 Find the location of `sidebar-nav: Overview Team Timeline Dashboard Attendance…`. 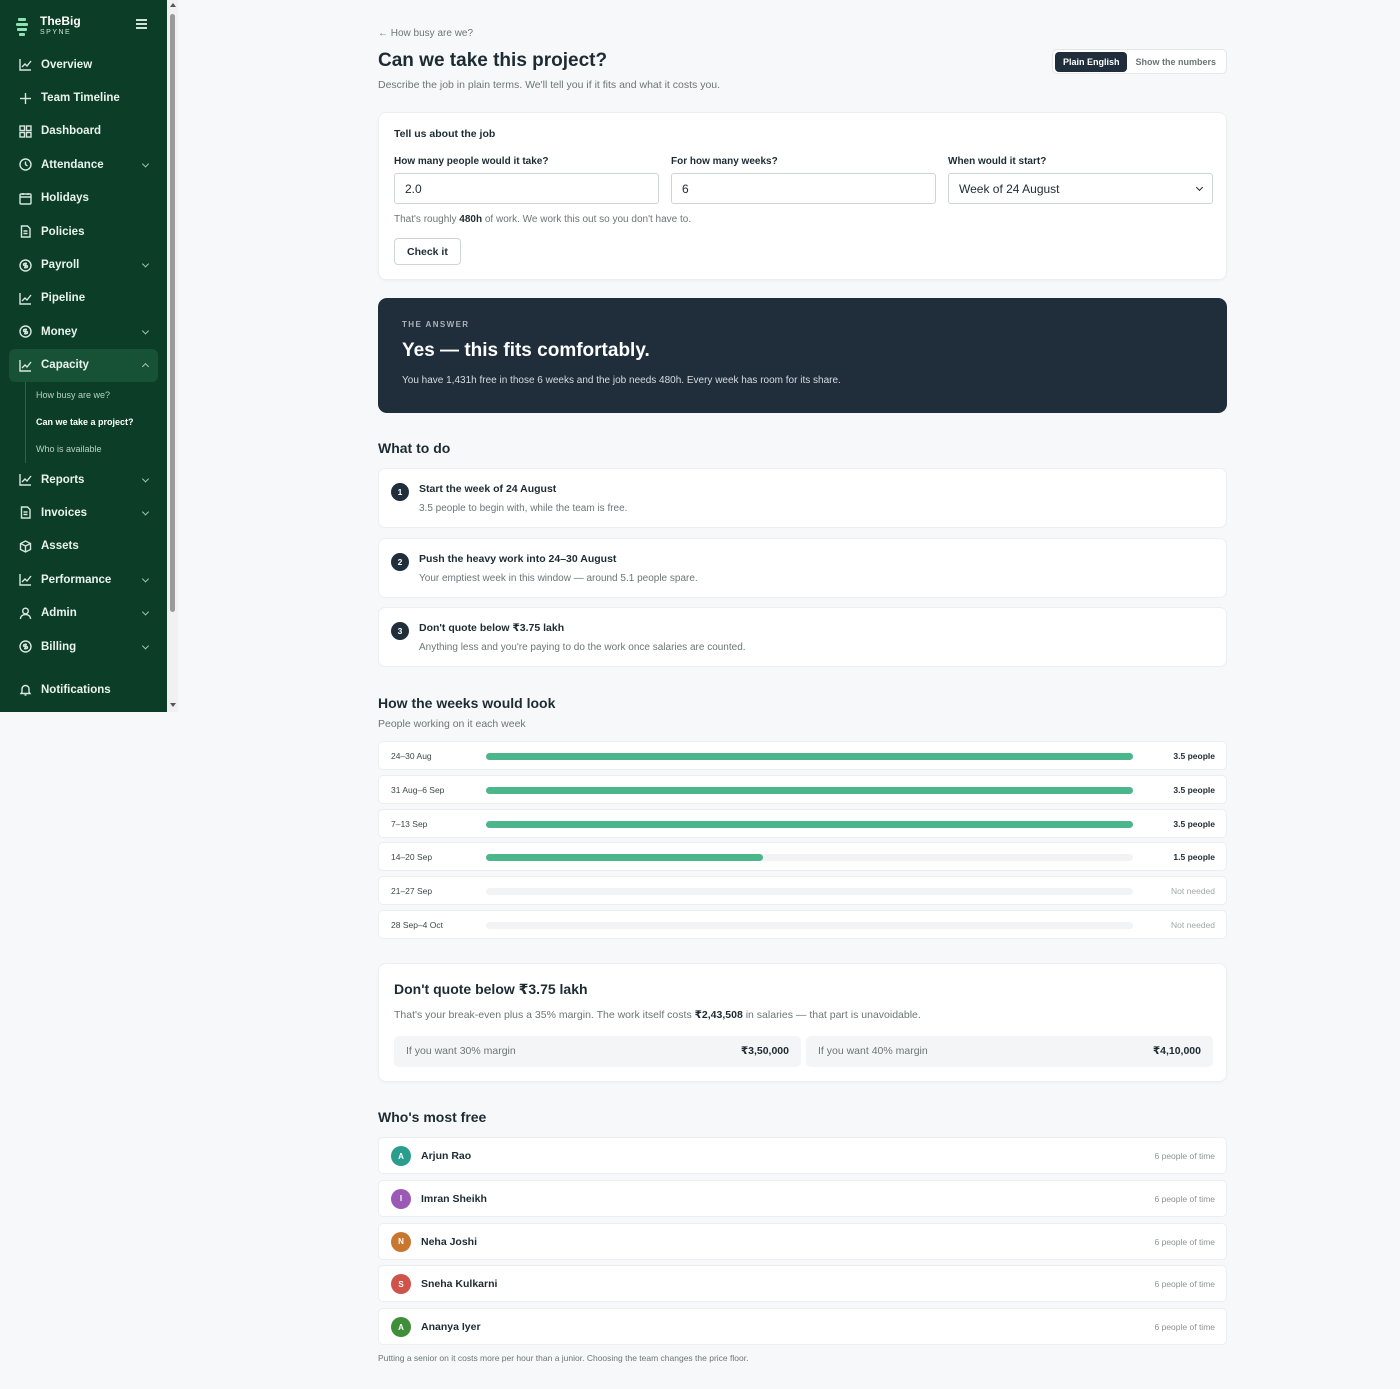

sidebar-nav: Overview Team Timeline Dashboard Attendance… is located at coordinates (83, 377).